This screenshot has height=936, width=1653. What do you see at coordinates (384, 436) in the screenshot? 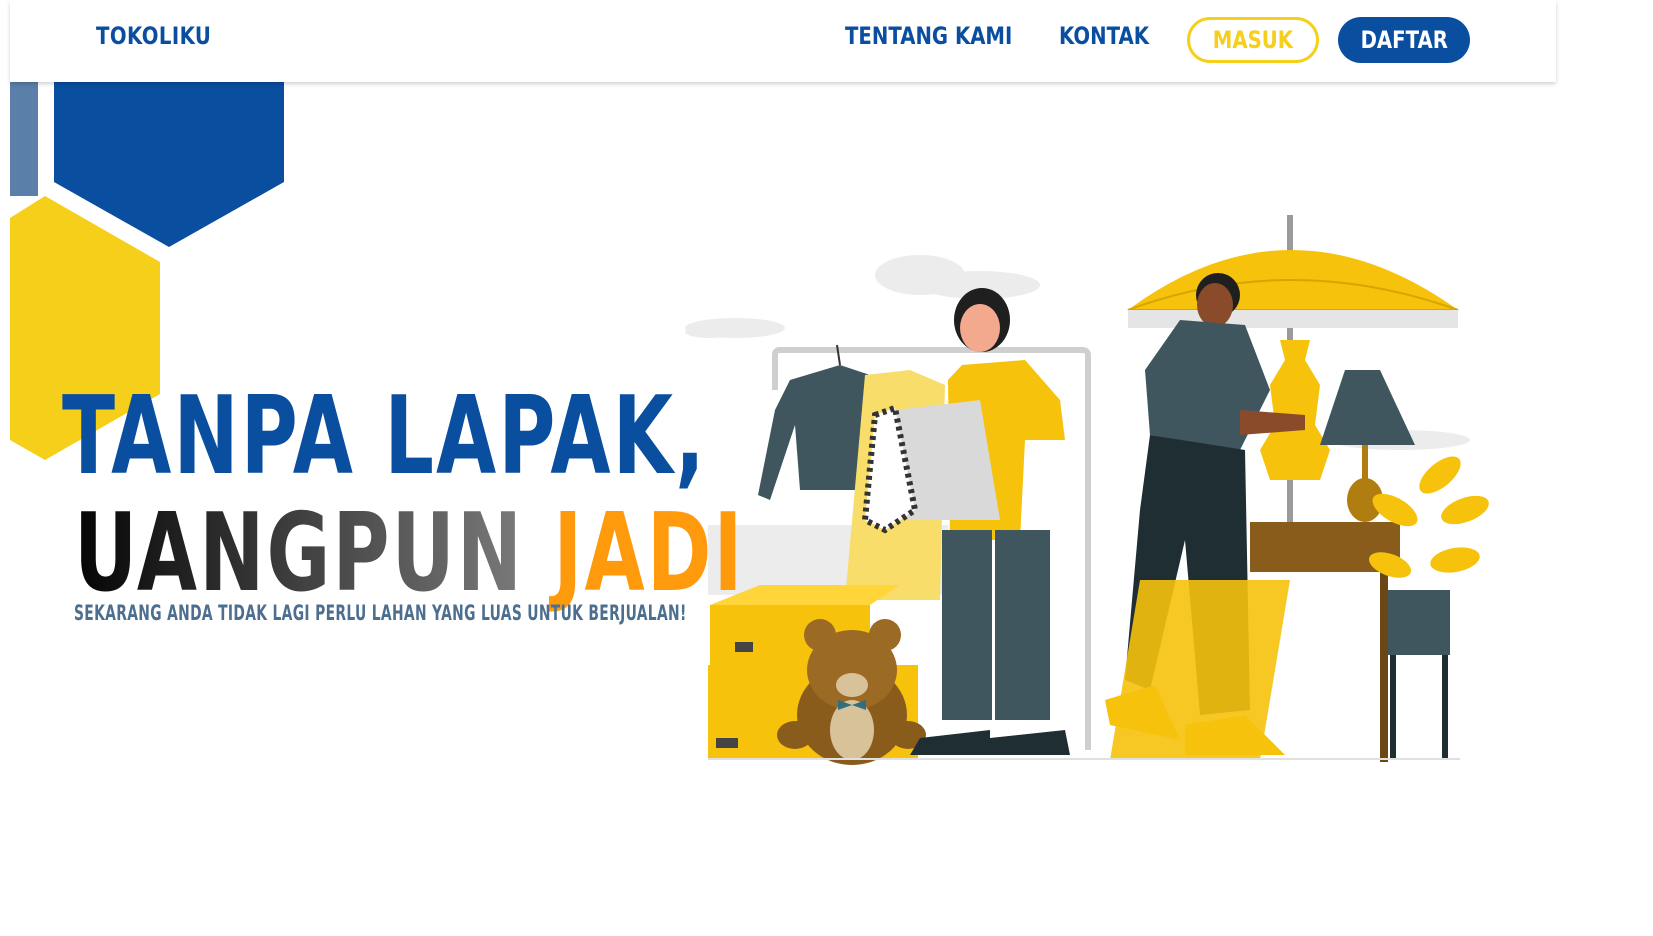
I see `hero-headline-line1: TANPA LAPAK,` at bounding box center [384, 436].